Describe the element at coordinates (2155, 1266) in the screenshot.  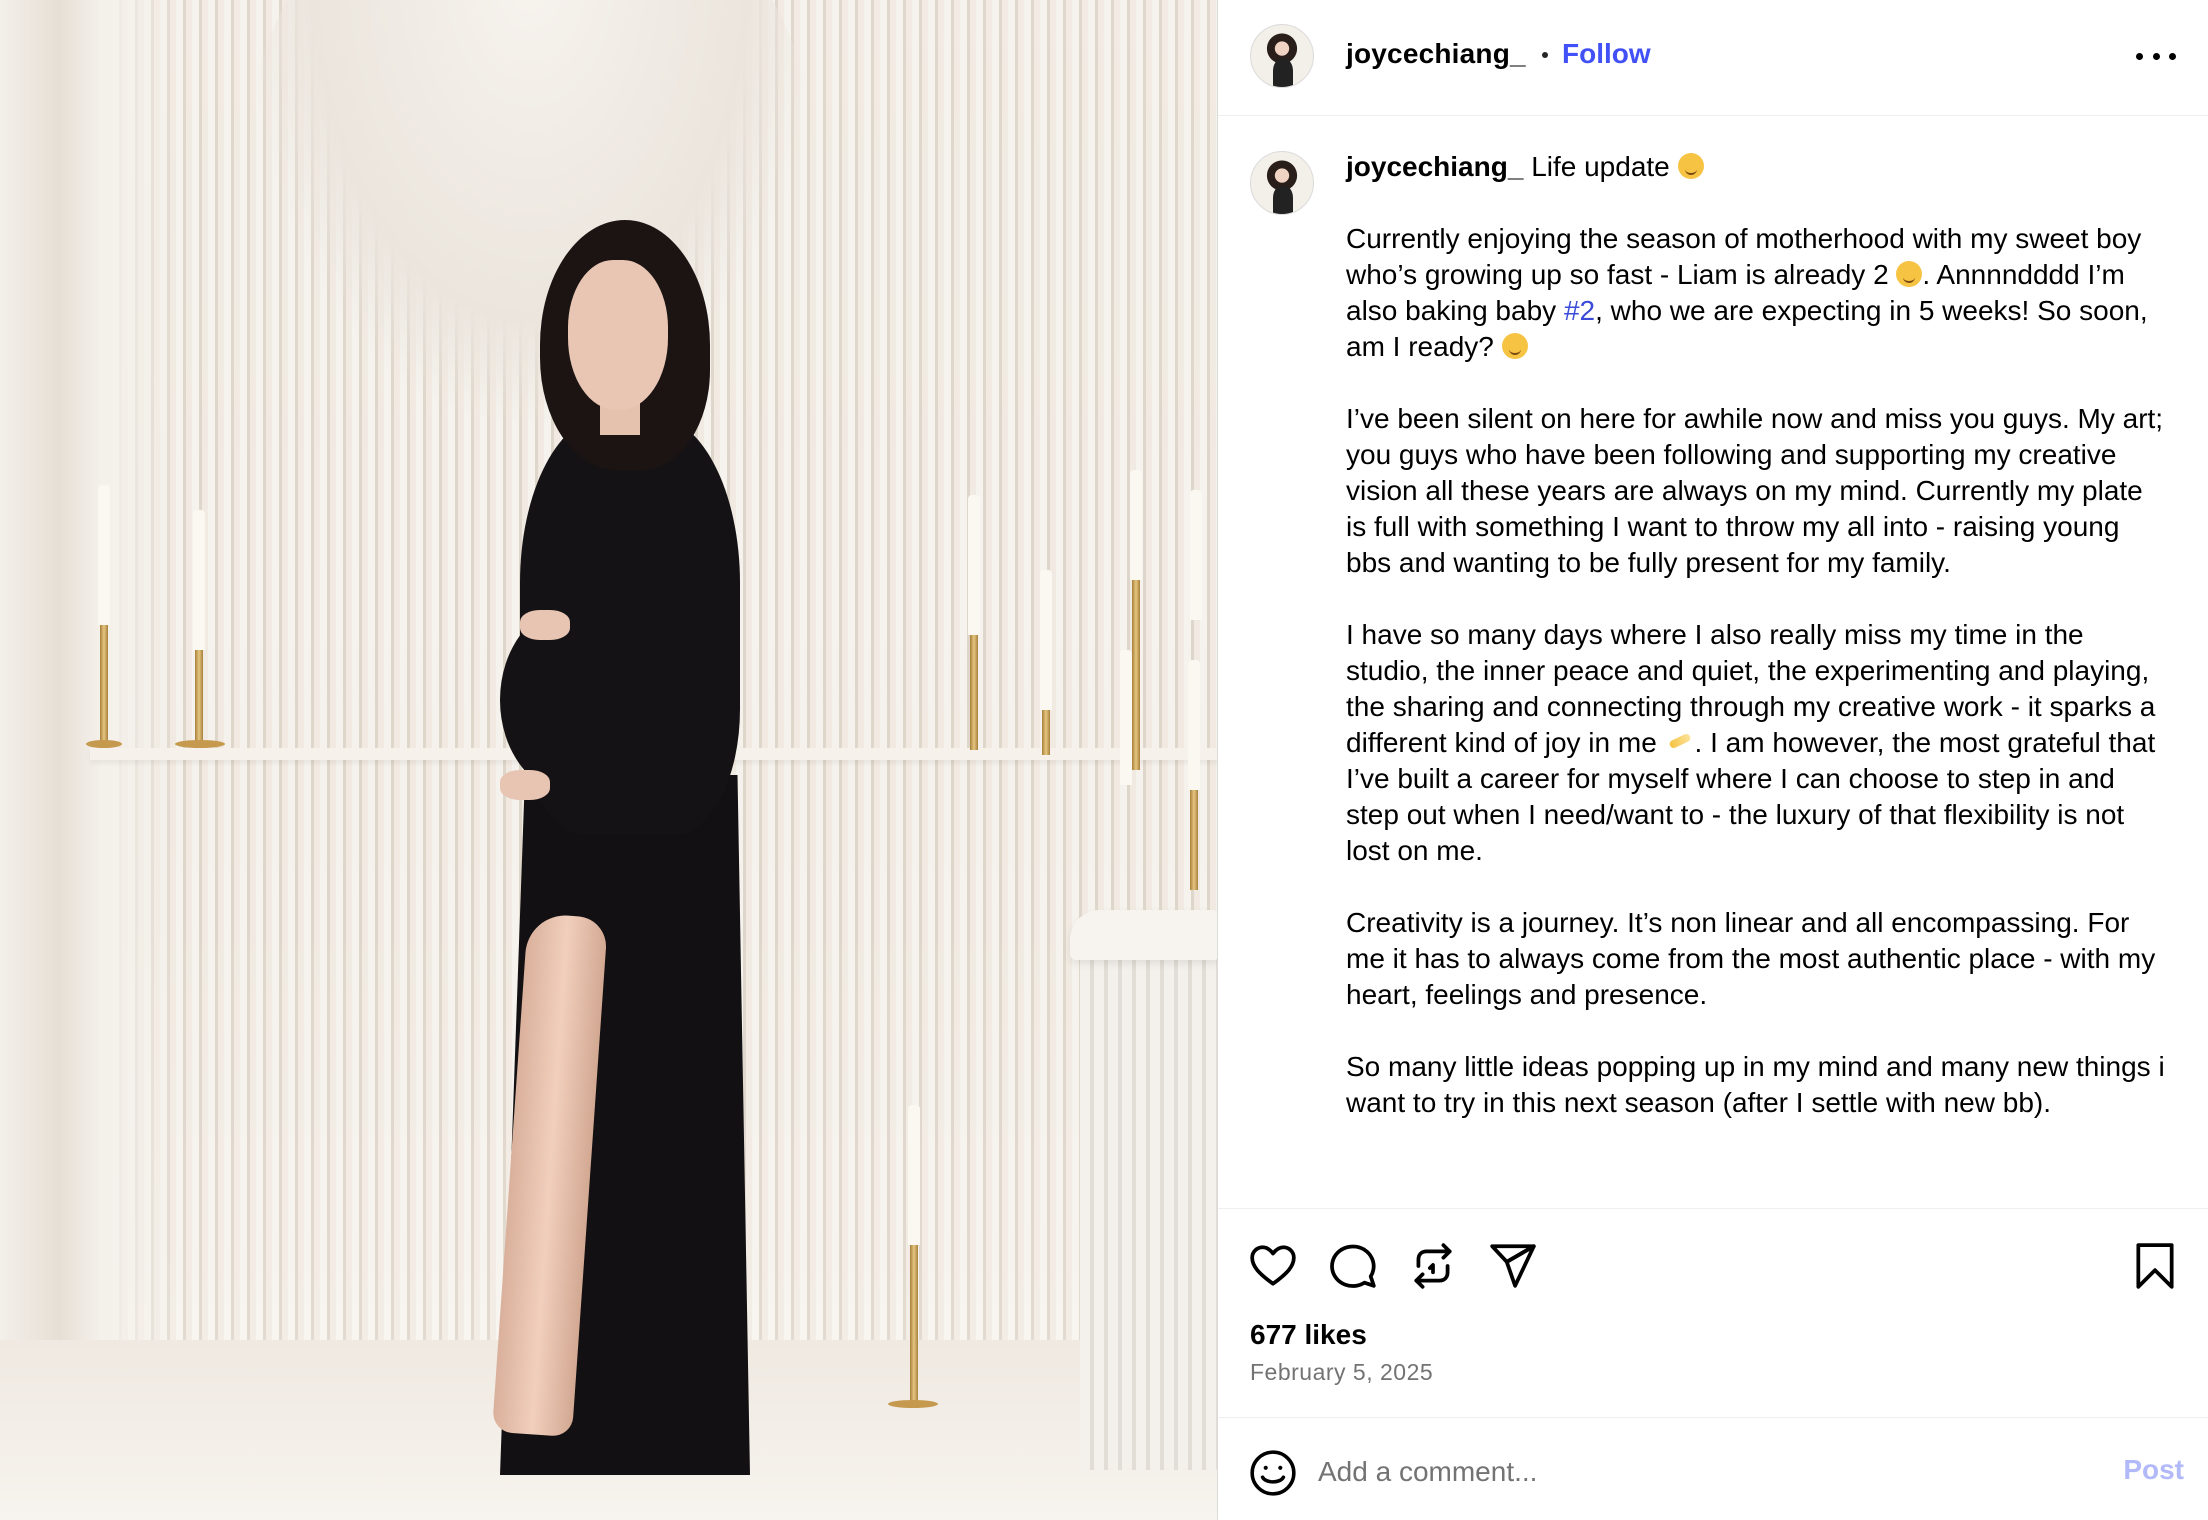
I see `bookmark-icon` at that location.